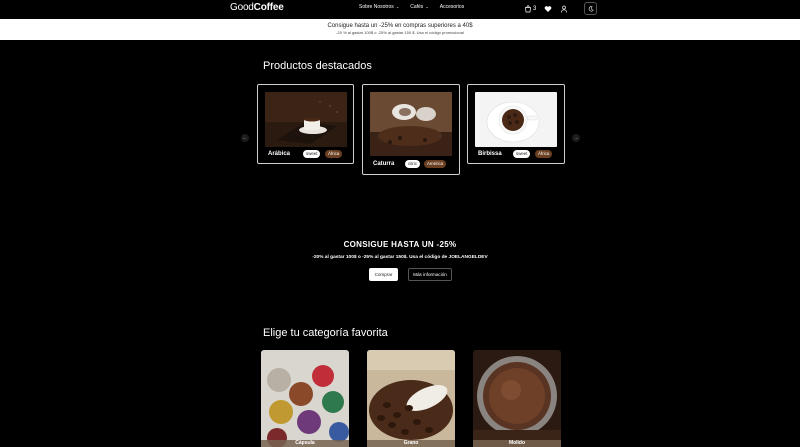 The width and height of the screenshot is (800, 447). What do you see at coordinates (435, 164) in the screenshot?
I see `product-tag-origin: América` at bounding box center [435, 164].